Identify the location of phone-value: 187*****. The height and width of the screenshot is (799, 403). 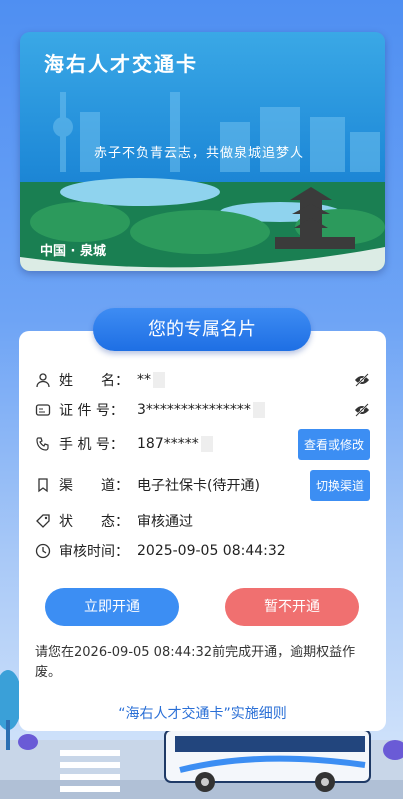
(217, 444).